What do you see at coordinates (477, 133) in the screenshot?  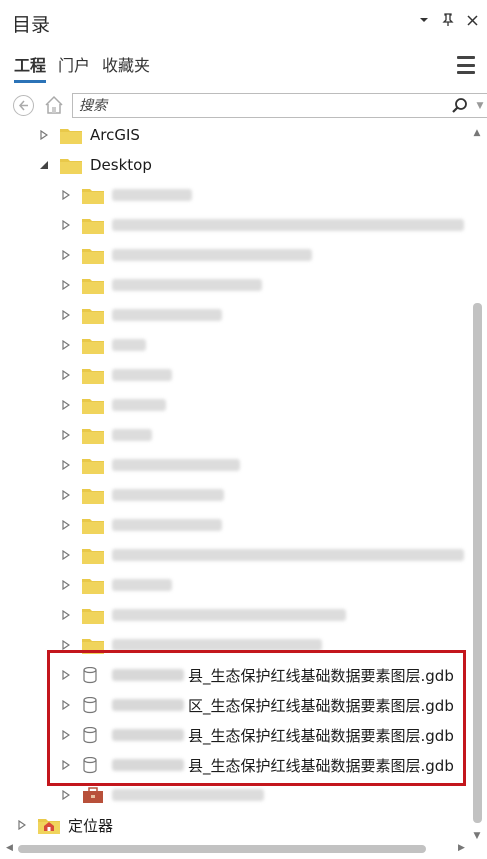 I see `scroll-up-icon: ▲` at bounding box center [477, 133].